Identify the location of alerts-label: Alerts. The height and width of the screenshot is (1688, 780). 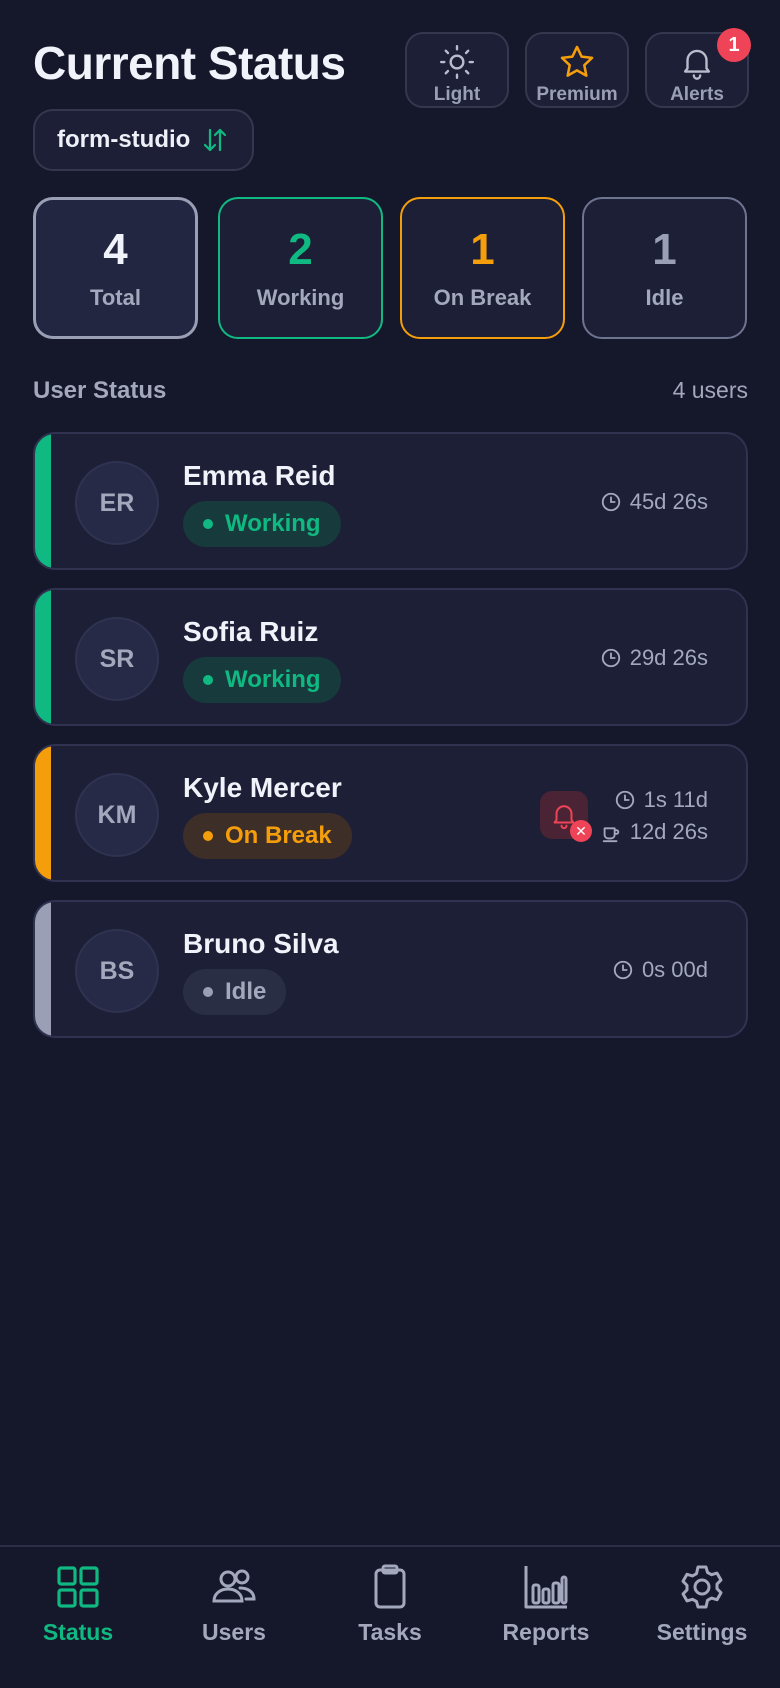
(697, 94).